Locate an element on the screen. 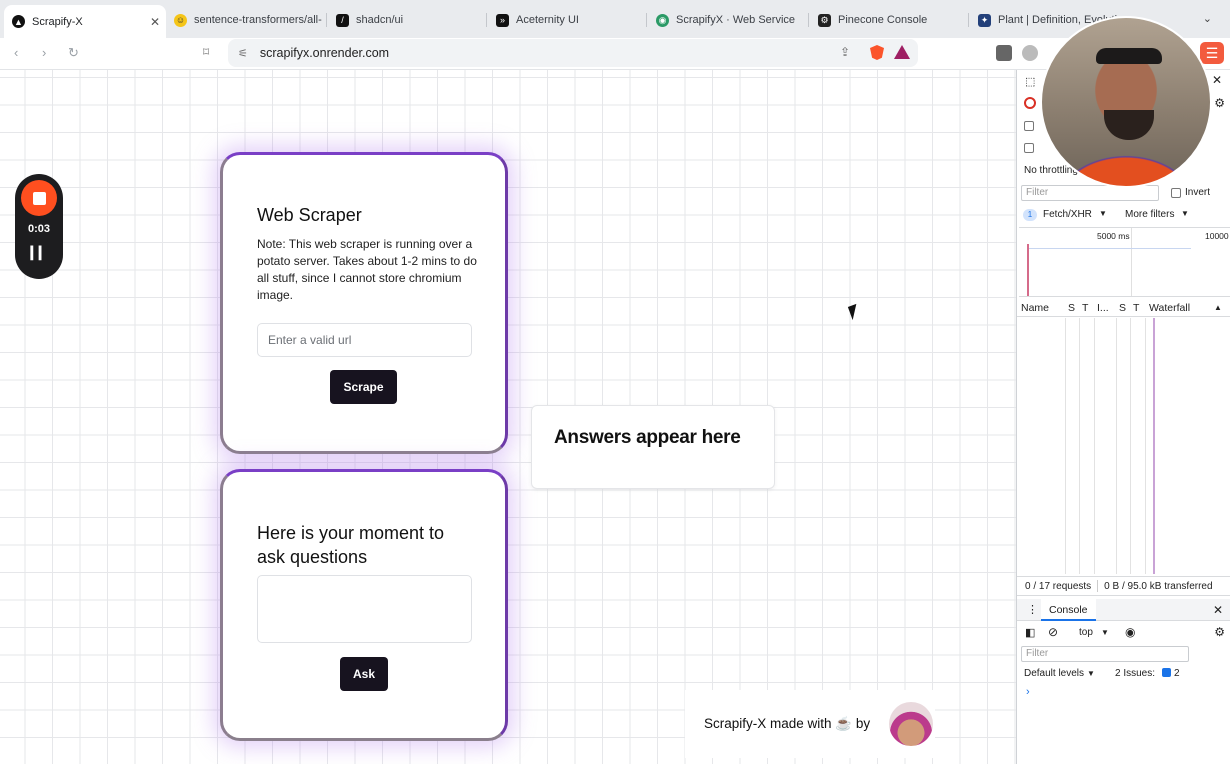  tab-scrapify-x: ▲ Scrapify-X ✕ is located at coordinates (85, 21).